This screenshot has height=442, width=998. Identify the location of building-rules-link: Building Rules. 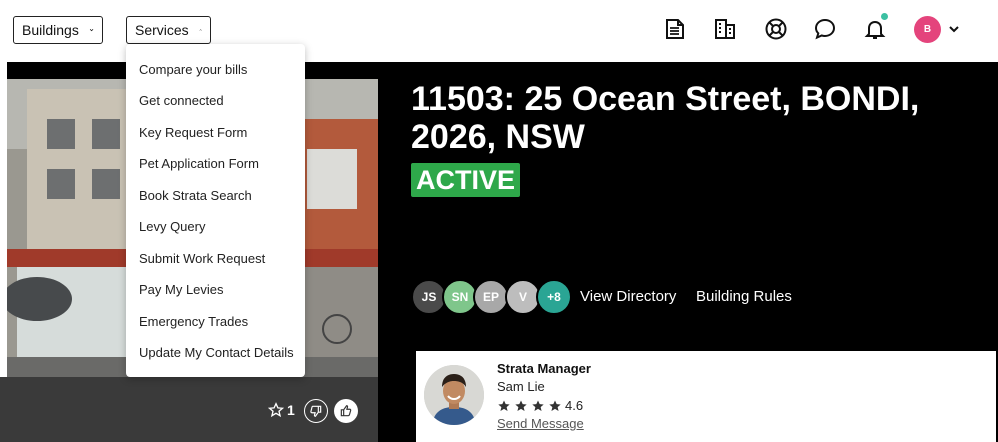
(744, 296).